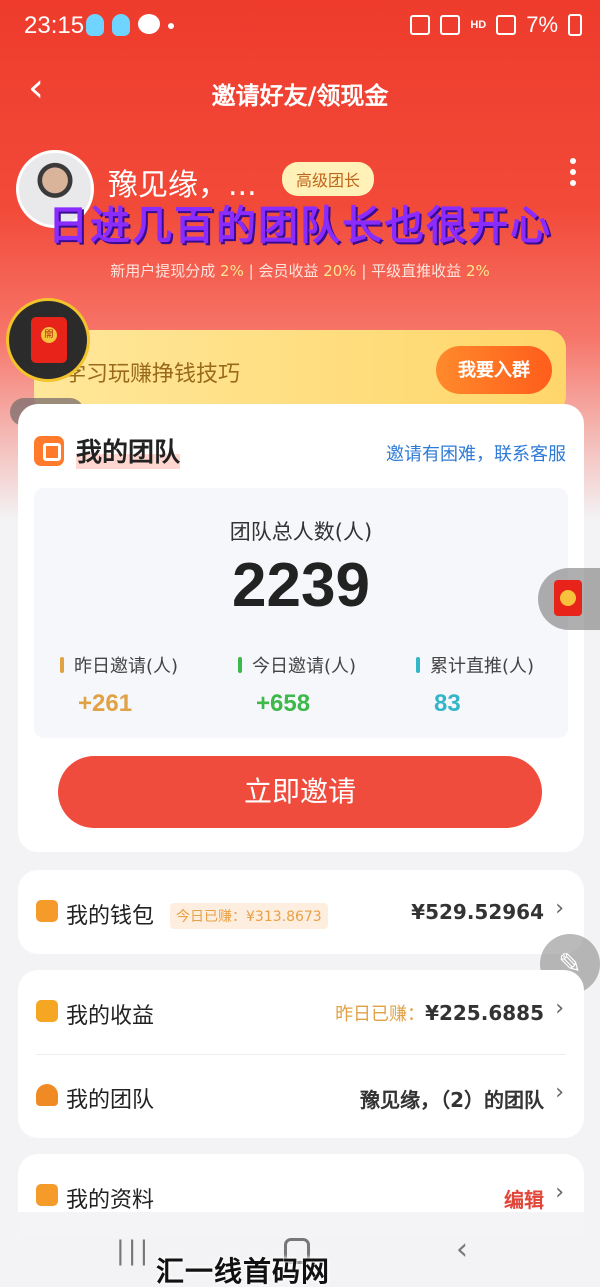 The image size is (600, 1287). I want to click on join-group-button: 我要入群, so click(494, 370).